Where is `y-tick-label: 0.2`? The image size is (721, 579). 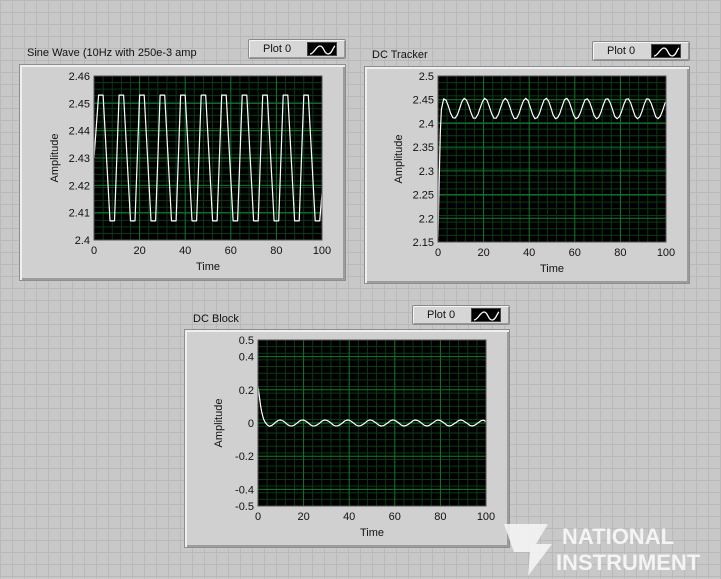
y-tick-label: 0.2 is located at coordinates (246, 391).